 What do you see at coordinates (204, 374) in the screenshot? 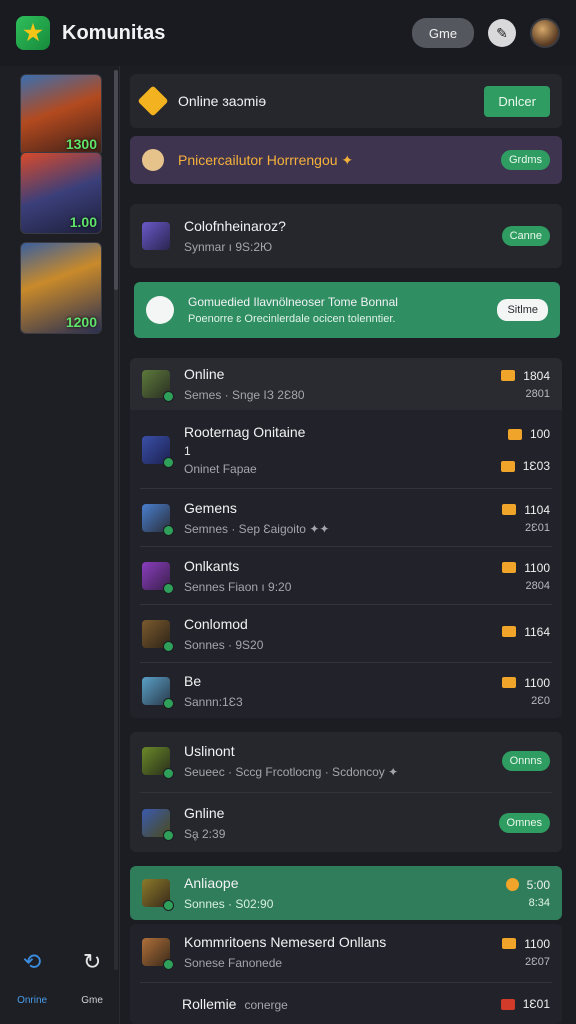
I see `list-item-title: Online` at bounding box center [204, 374].